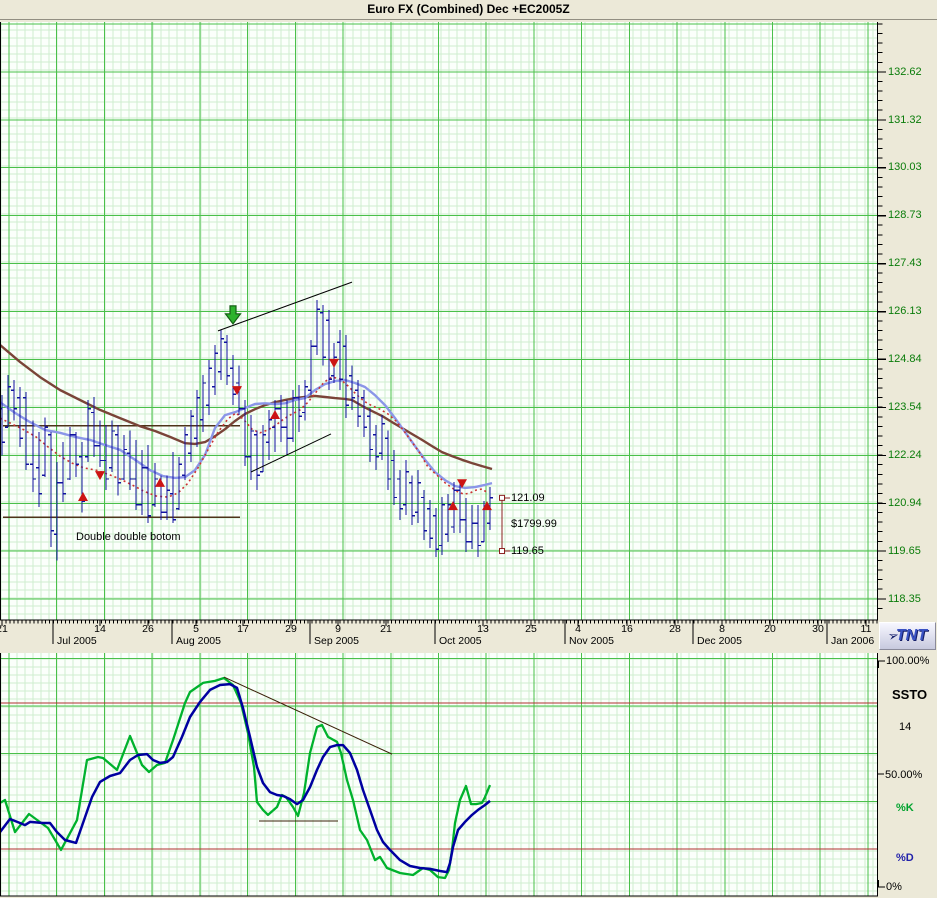 The width and height of the screenshot is (937, 898). Describe the element at coordinates (528, 498) in the screenshot. I see `measure-top-label: 121.09` at that location.